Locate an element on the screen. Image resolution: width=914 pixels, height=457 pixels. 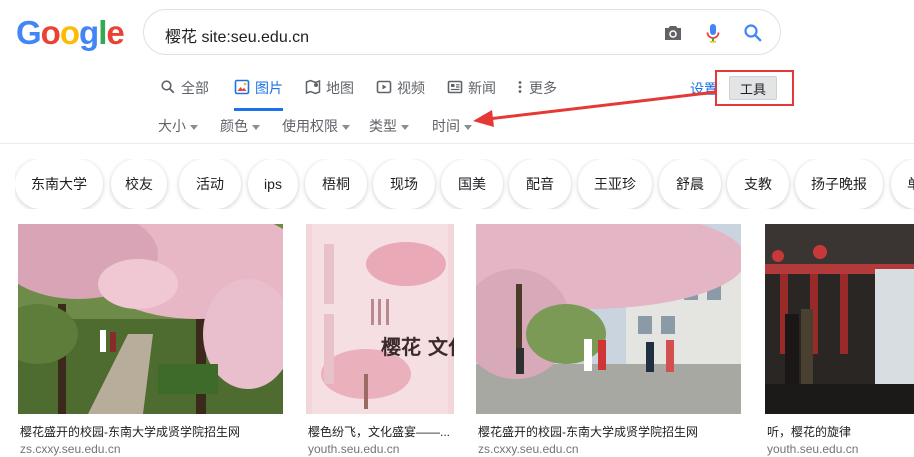
logo-letter: G is located at coordinates (29, 32).